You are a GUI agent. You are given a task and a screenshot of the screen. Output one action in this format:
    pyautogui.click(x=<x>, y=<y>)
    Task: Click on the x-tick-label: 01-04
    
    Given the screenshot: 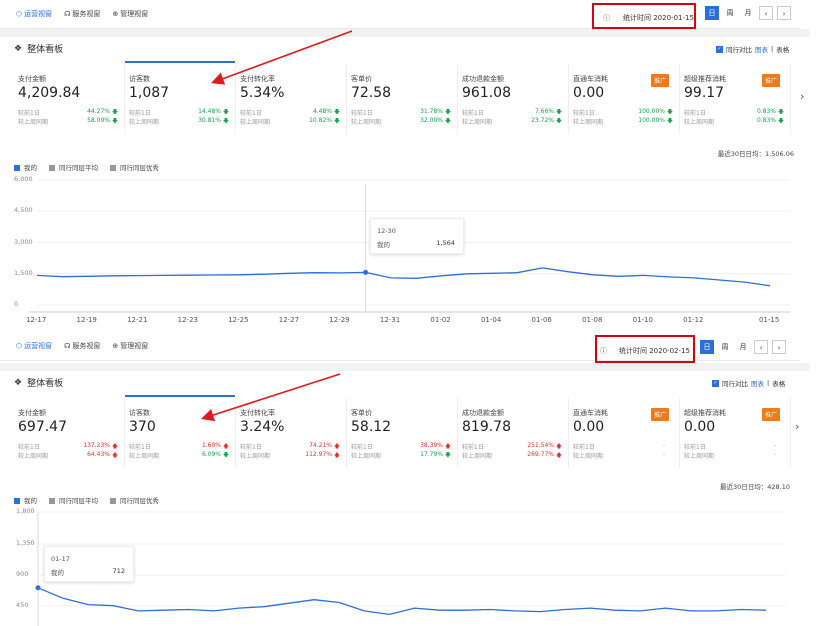 What is the action you would take?
    pyautogui.click(x=491, y=320)
    